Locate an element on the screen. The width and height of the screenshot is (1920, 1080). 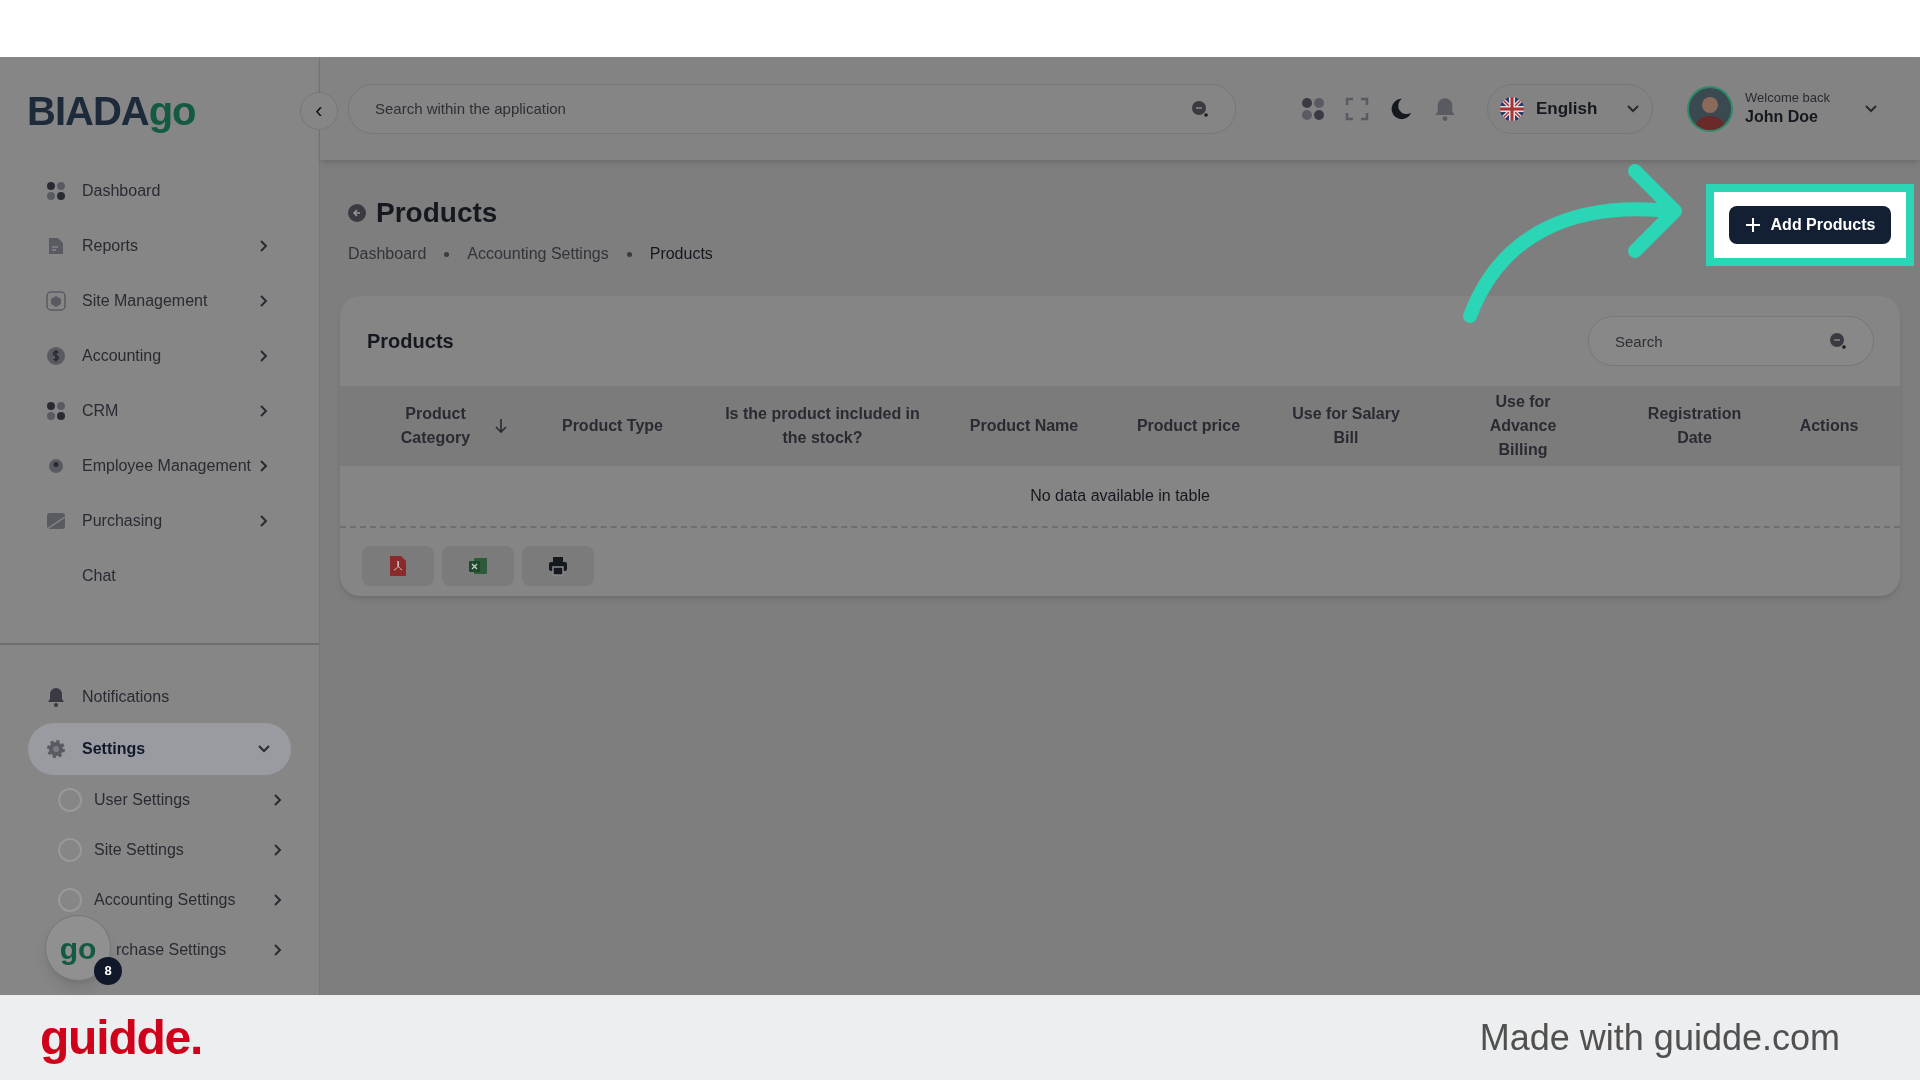
flag-icon is located at coordinates (1512, 108).